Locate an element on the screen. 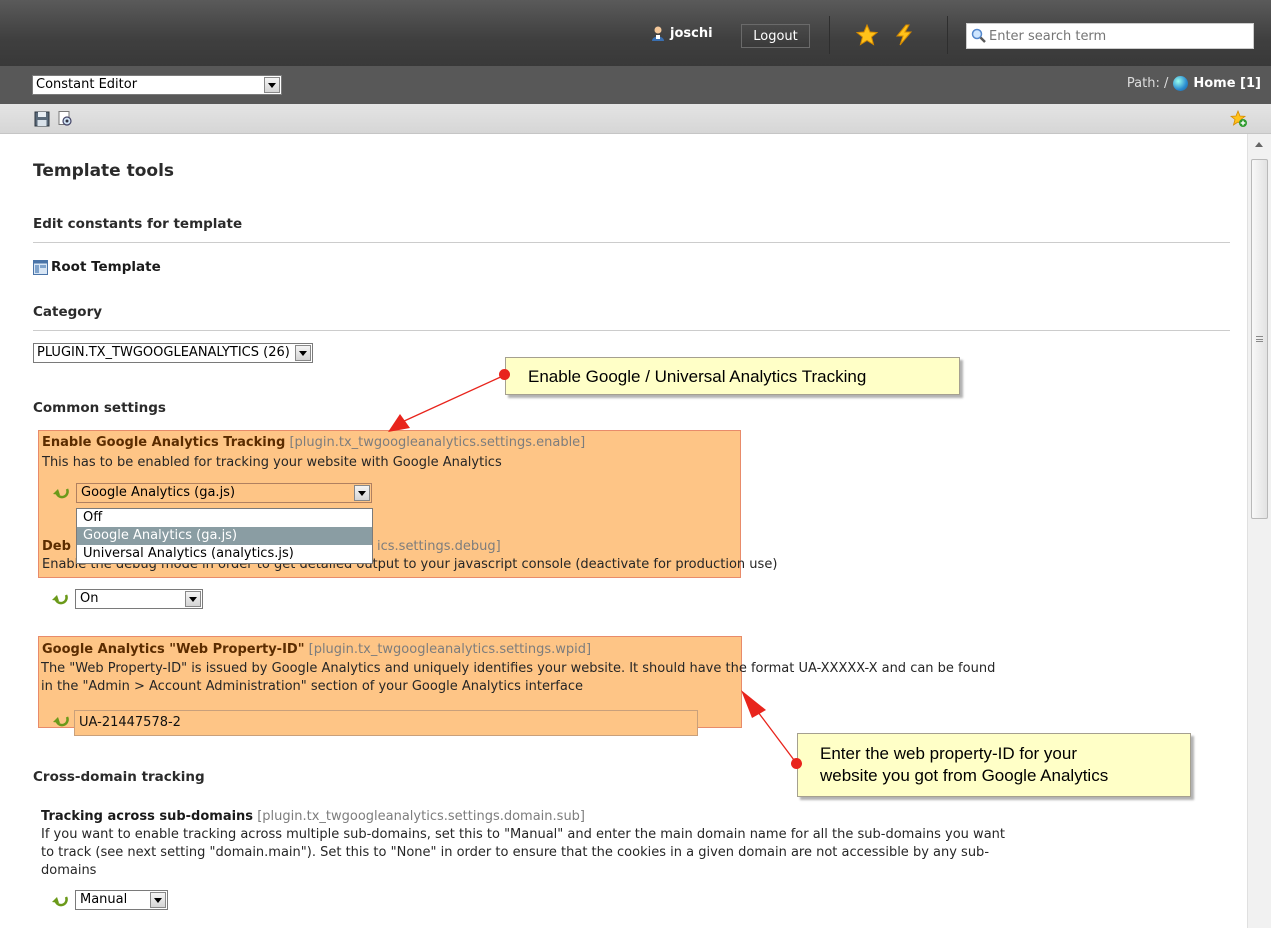 The height and width of the screenshot is (928, 1271). enable-setting-title: Enable Google Analytics Tracking is located at coordinates (164, 442).